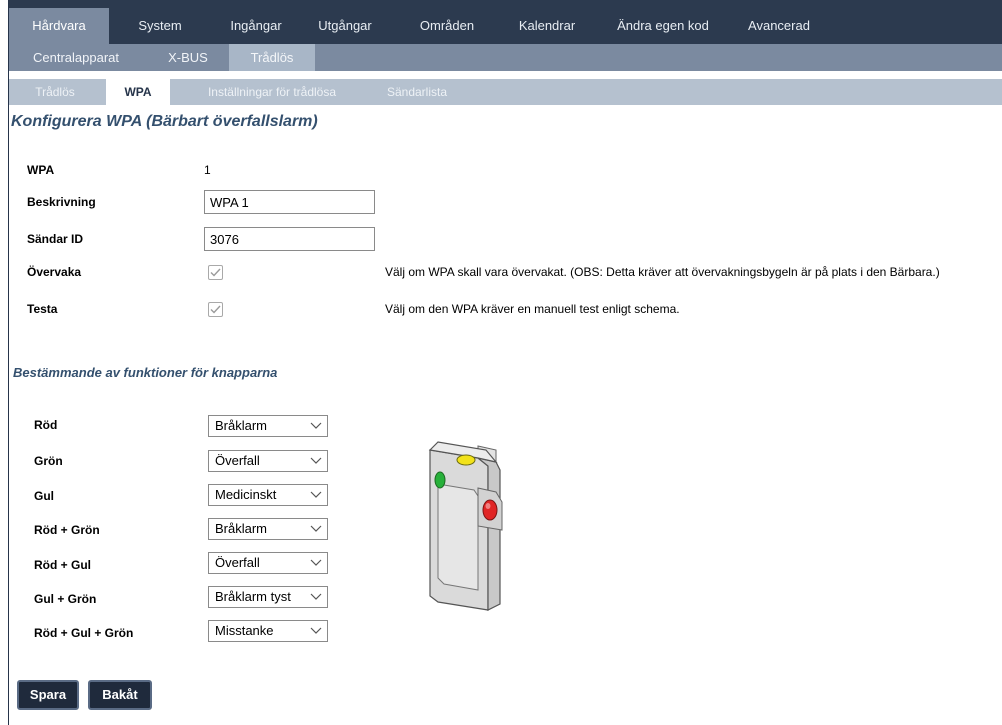  Describe the element at coordinates (505, 57) in the screenshot. I see `sub-nav: Centralapparat X-BUS Trådlös` at that location.